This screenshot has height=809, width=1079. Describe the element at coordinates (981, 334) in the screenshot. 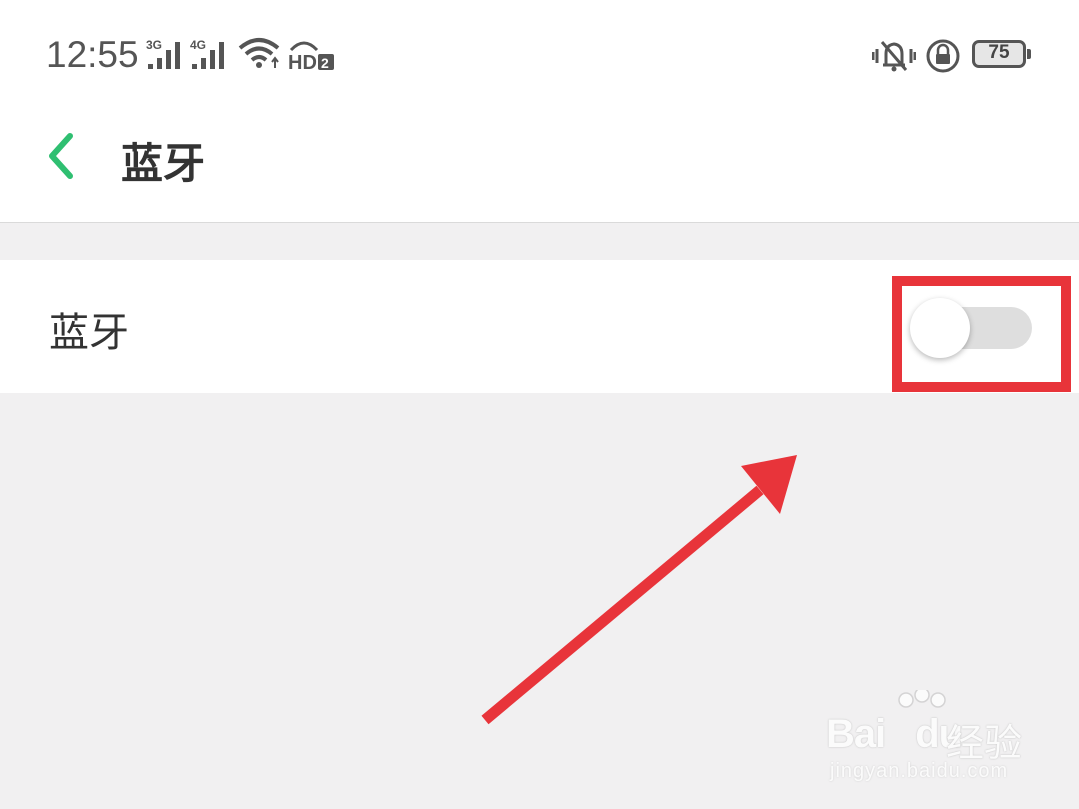

I see `highlight-box` at that location.